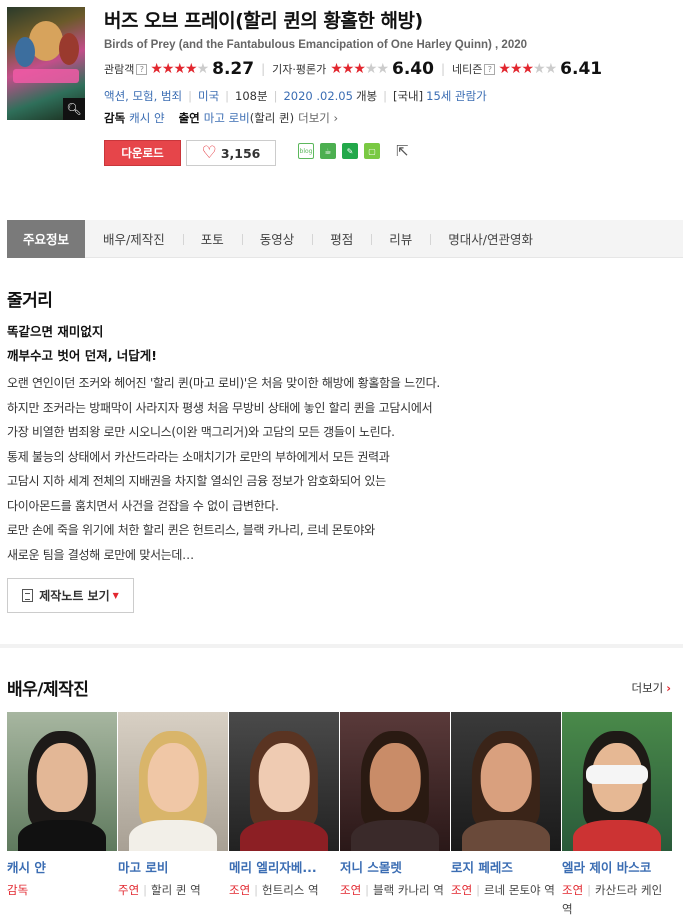 This screenshot has height=919, width=683. Describe the element at coordinates (46, 238) in the screenshot. I see `tab-main-info: 주요정보` at that location.